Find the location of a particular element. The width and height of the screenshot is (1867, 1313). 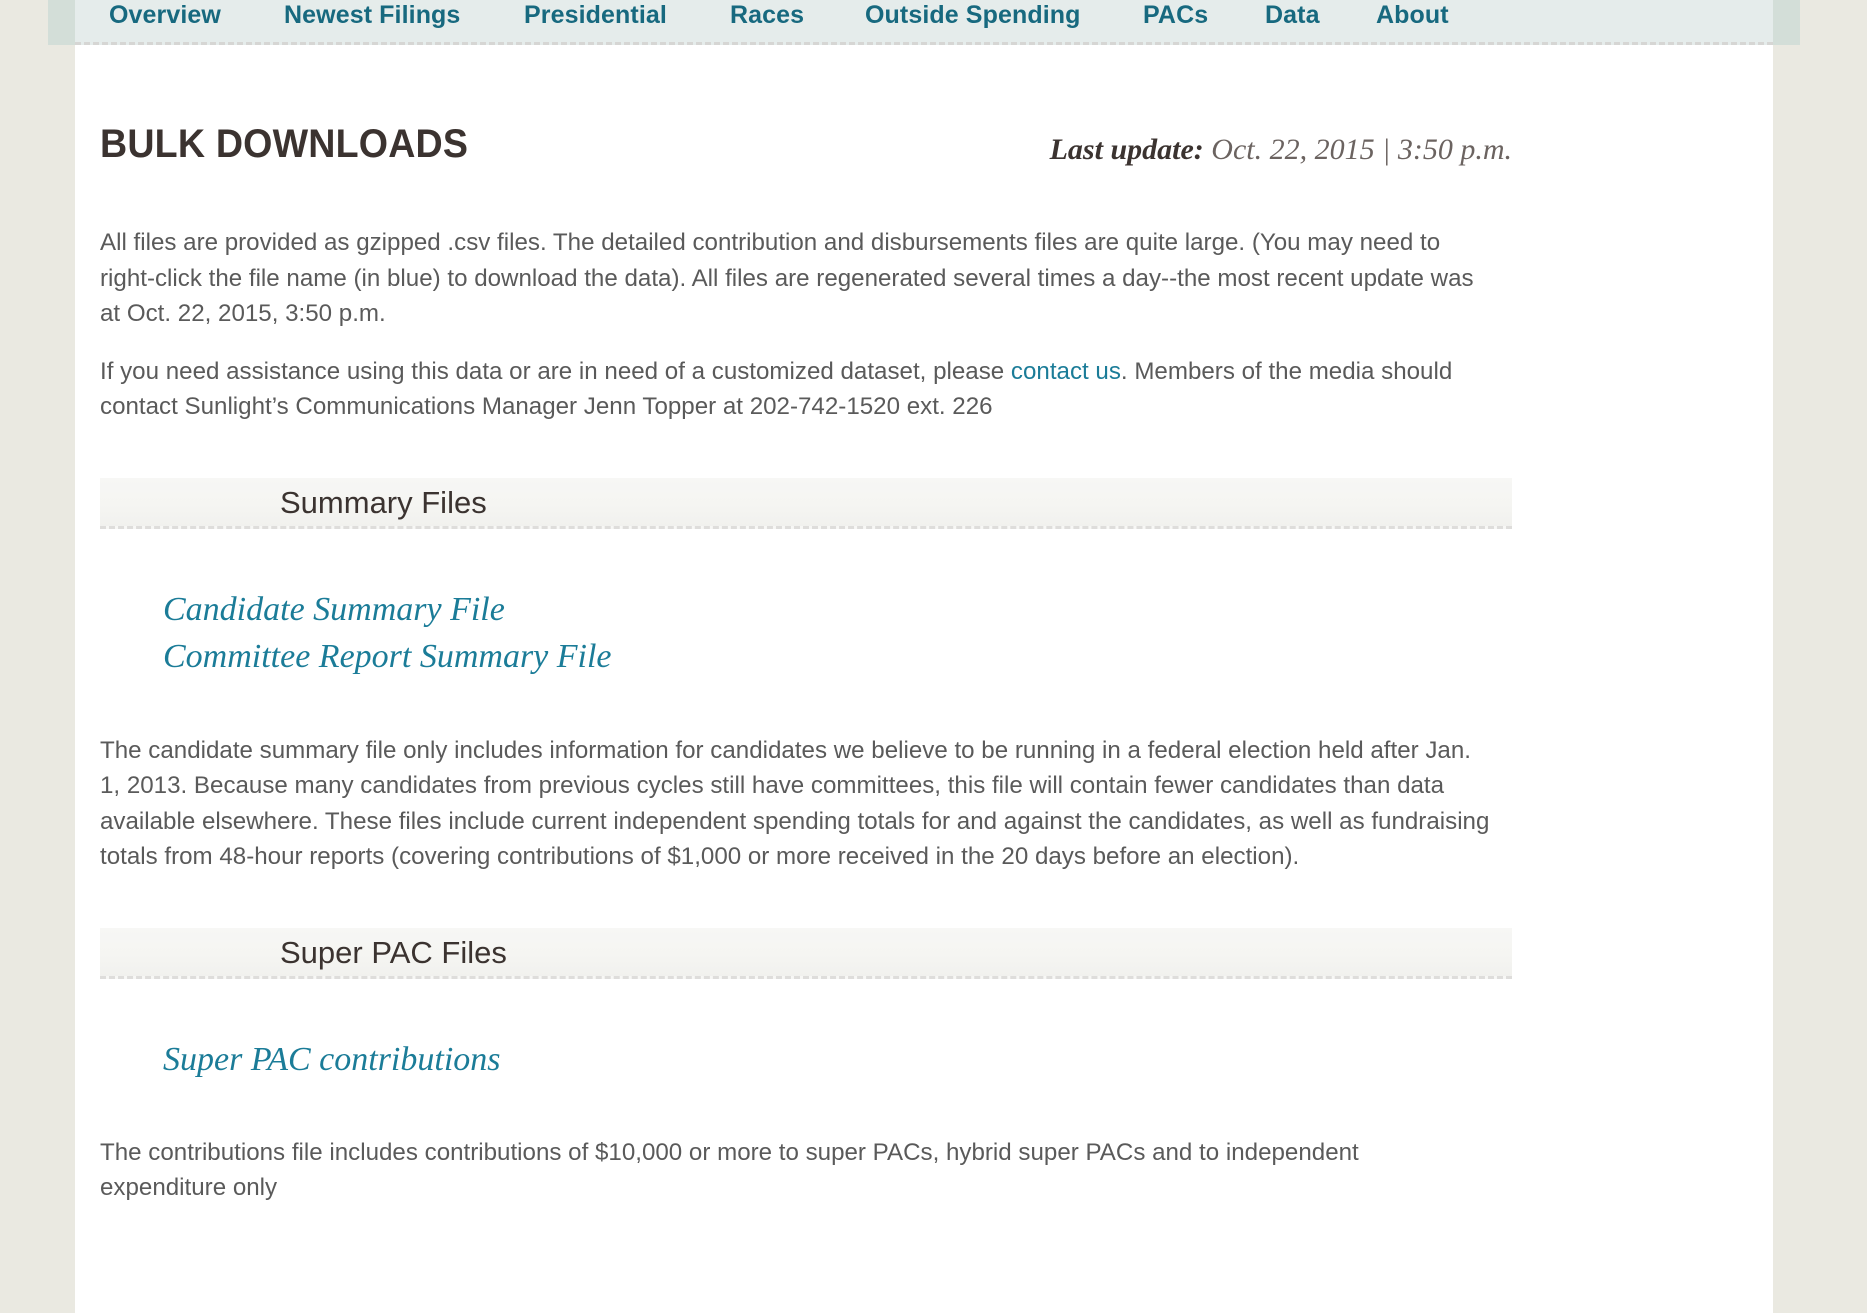

section-heading-label: Super PAC Files is located at coordinates (393, 952).